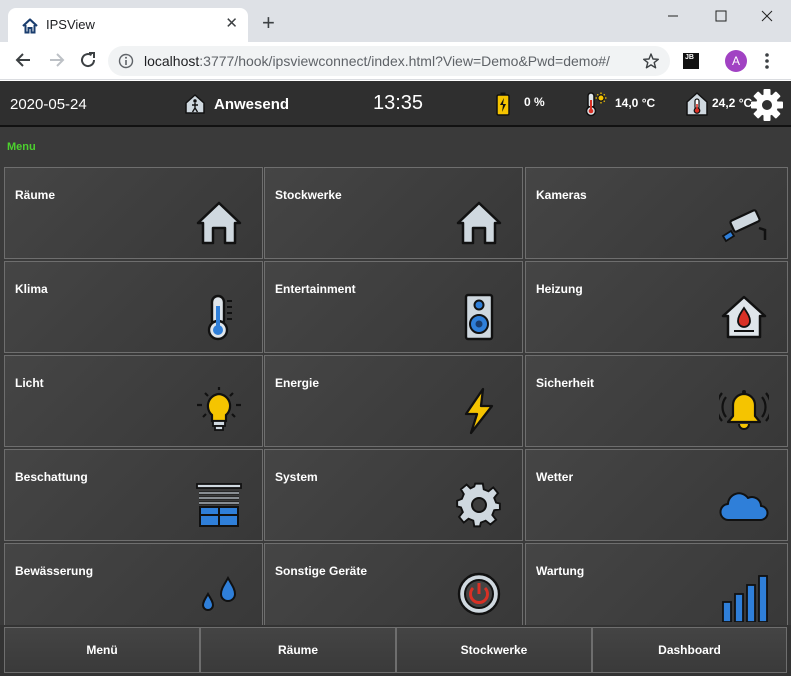  What do you see at coordinates (297, 383) in the screenshot?
I see `tile-label: Energie` at bounding box center [297, 383].